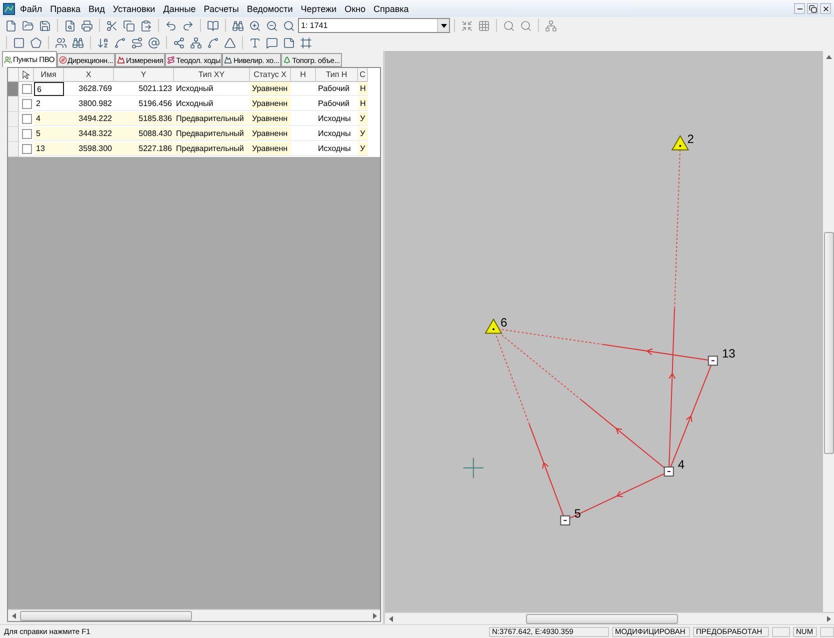 This screenshot has width=834, height=638. What do you see at coordinates (319, 9) in the screenshot?
I see `menu-item: Чертежи` at bounding box center [319, 9].